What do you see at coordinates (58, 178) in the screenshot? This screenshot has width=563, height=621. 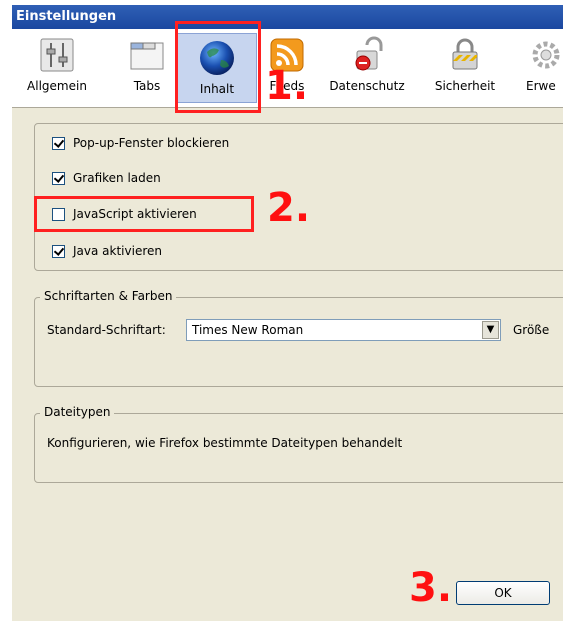 I see `load-images-checkbox` at bounding box center [58, 178].